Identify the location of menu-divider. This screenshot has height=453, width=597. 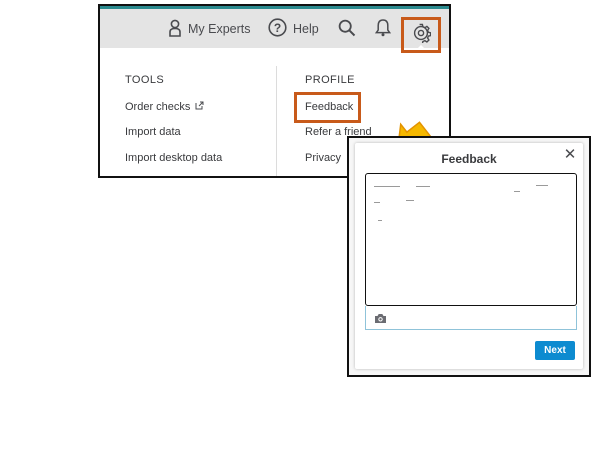
(276, 121).